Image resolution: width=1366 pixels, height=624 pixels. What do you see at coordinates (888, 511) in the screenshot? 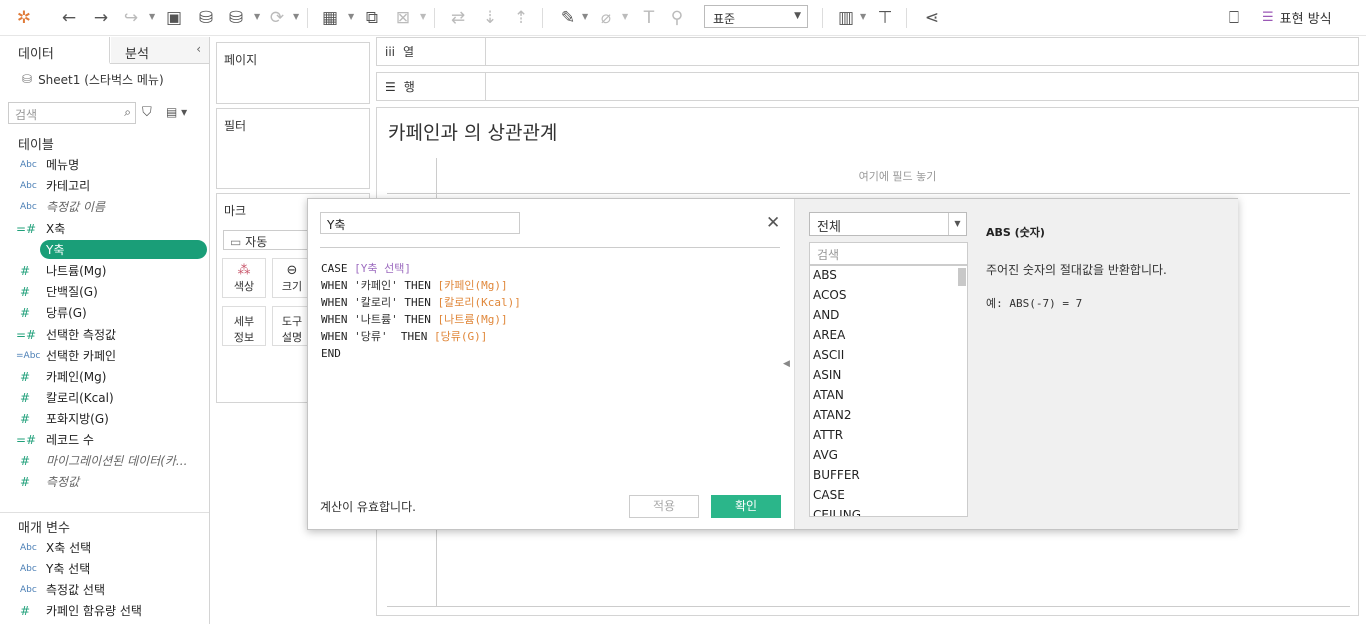
I see `function-item: CEILING` at bounding box center [888, 511].